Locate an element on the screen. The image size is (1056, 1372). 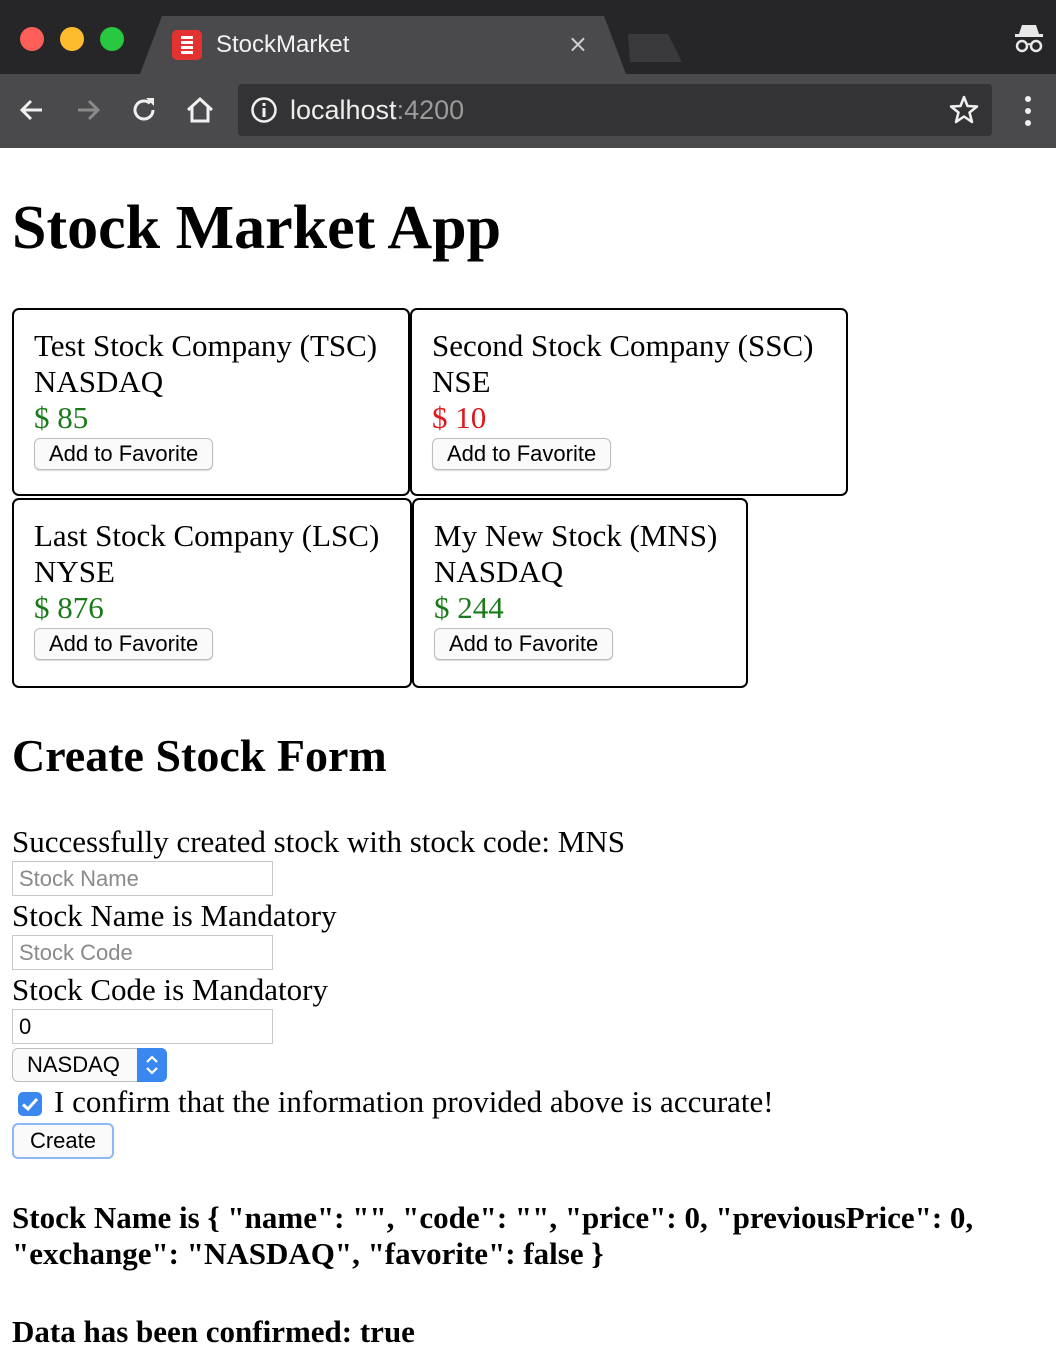
stock-name: Test Stock Company (TSC) is located at coordinates (206, 345).